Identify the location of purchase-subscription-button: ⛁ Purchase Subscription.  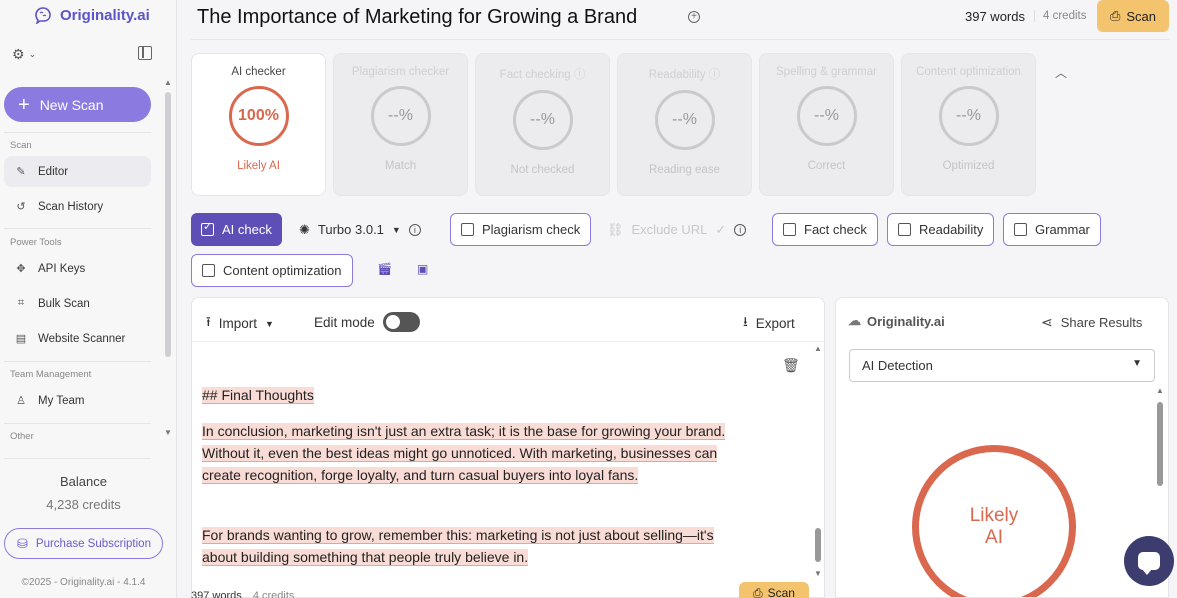
(83, 543).